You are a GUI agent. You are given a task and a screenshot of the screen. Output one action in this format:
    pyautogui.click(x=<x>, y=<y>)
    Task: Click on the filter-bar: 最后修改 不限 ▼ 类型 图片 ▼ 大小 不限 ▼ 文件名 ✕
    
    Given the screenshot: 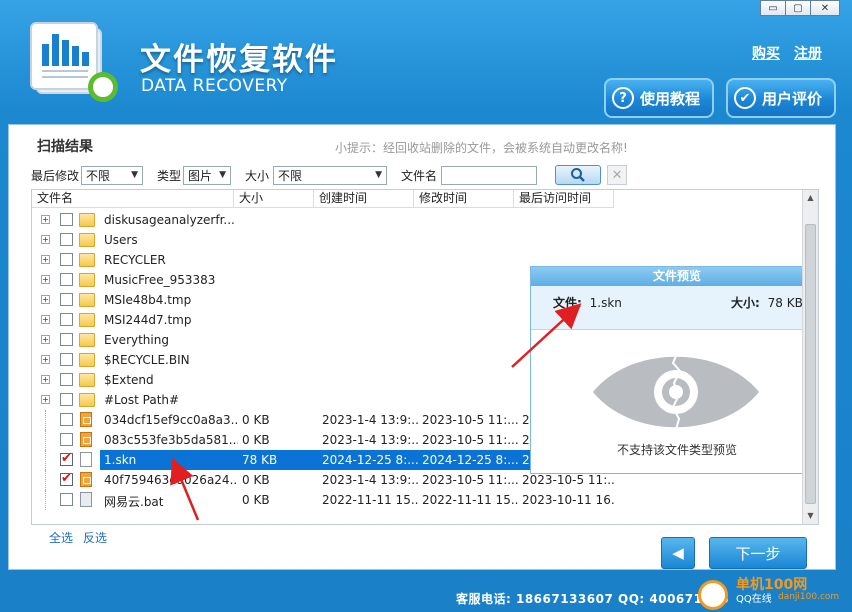 What is the action you would take?
    pyautogui.click(x=329, y=175)
    